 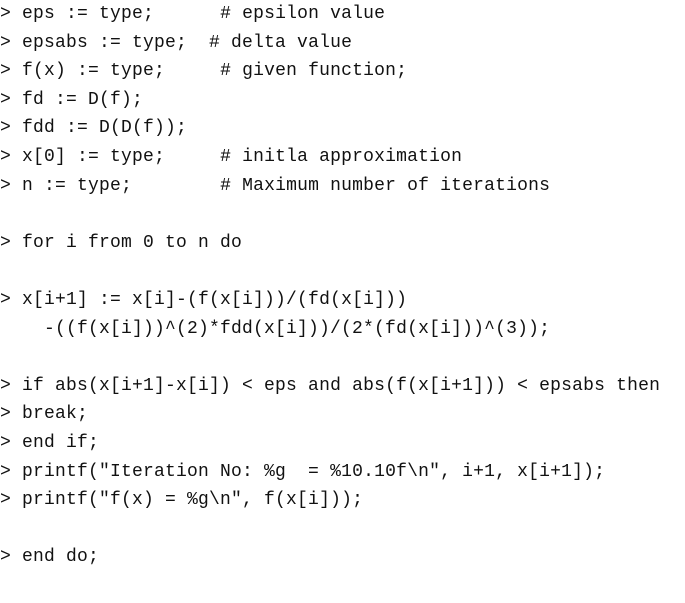 I want to click on code-line-epsabs: > epsabs := type; # delta value, so click(x=330, y=43).